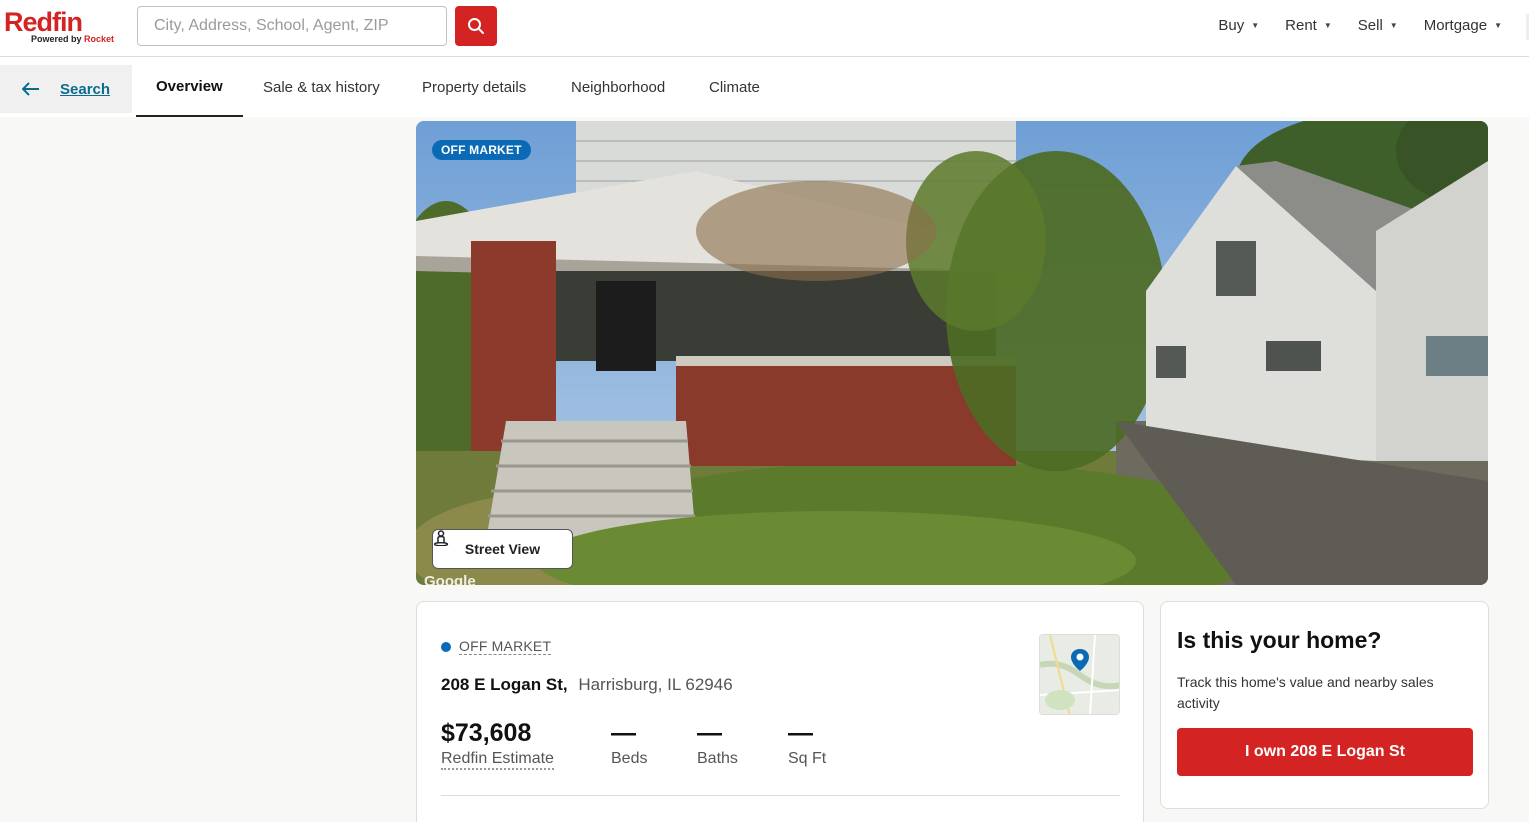  What do you see at coordinates (497, 760) in the screenshot?
I see `estimate-label: Redfin Estimate` at bounding box center [497, 760].